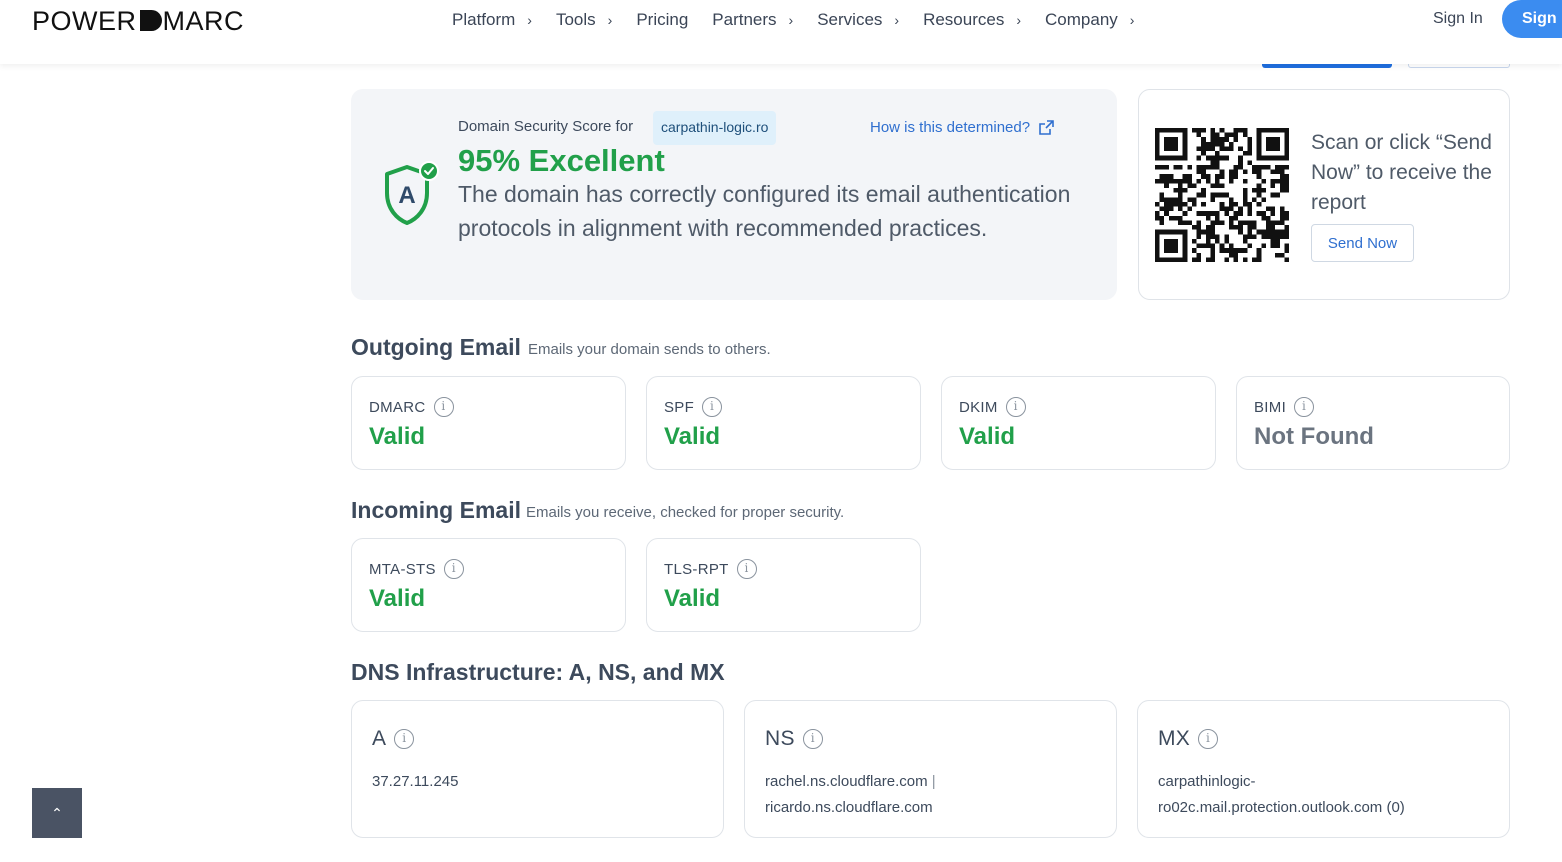 The image size is (1562, 862). Describe the element at coordinates (987, 436) in the screenshot. I see `dkim-status: Valid` at that location.